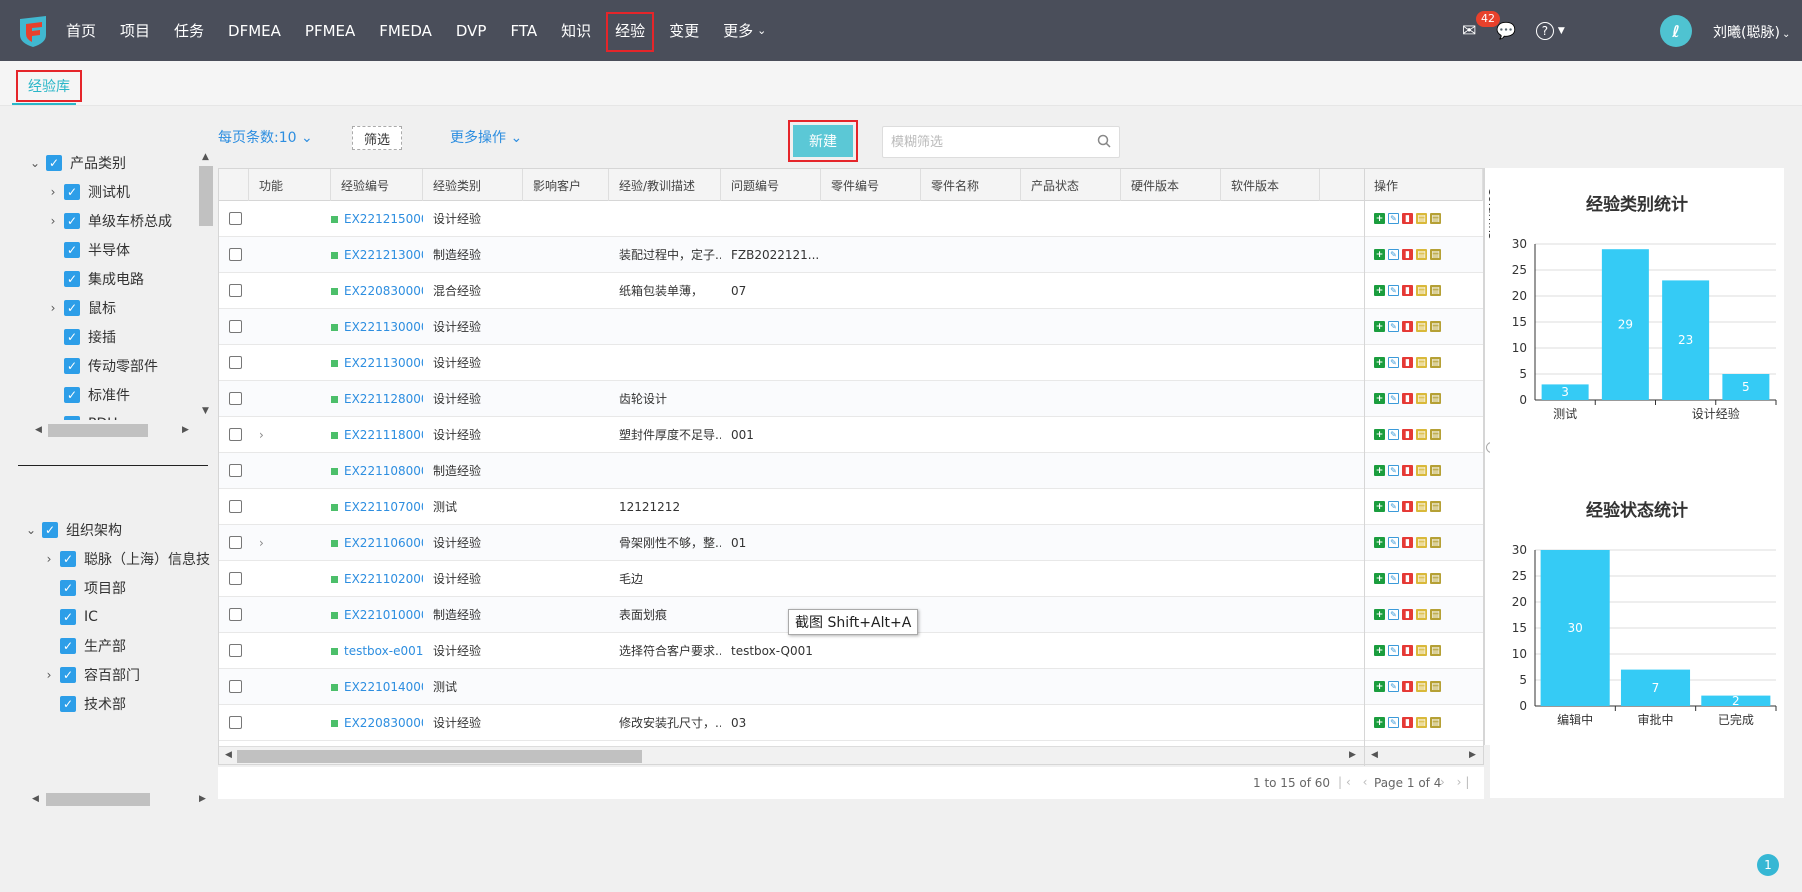  What do you see at coordinates (791, 755) in the screenshot?
I see `table-hscroll: ◀ ▶` at bounding box center [791, 755].